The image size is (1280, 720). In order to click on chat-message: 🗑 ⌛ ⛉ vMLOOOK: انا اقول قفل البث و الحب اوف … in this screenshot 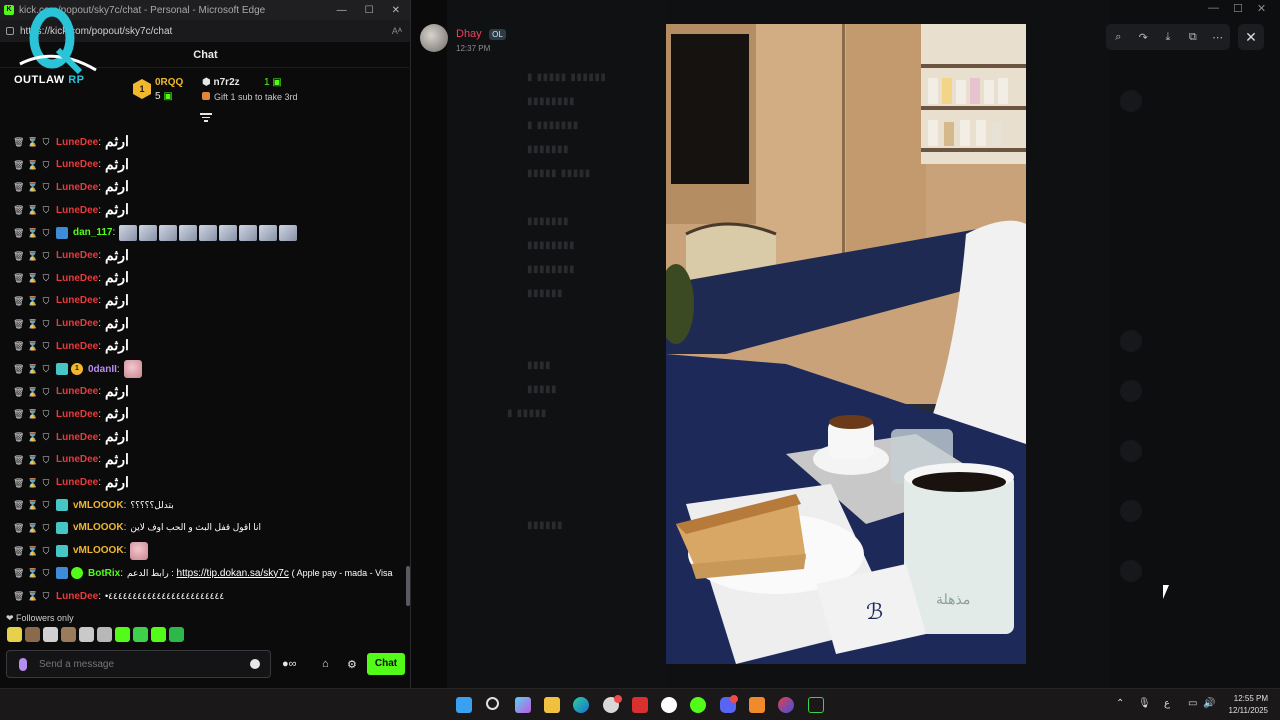, I will do `click(203, 528)`.